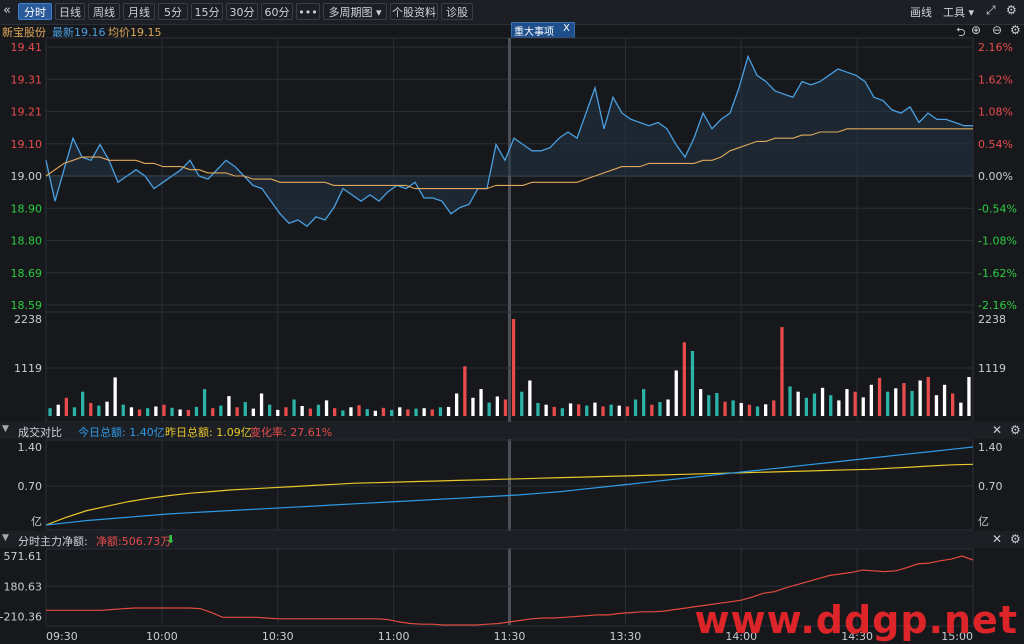 This screenshot has height=644, width=1024. I want to click on today-total: 今日总额: 1.40亿, so click(121, 432).